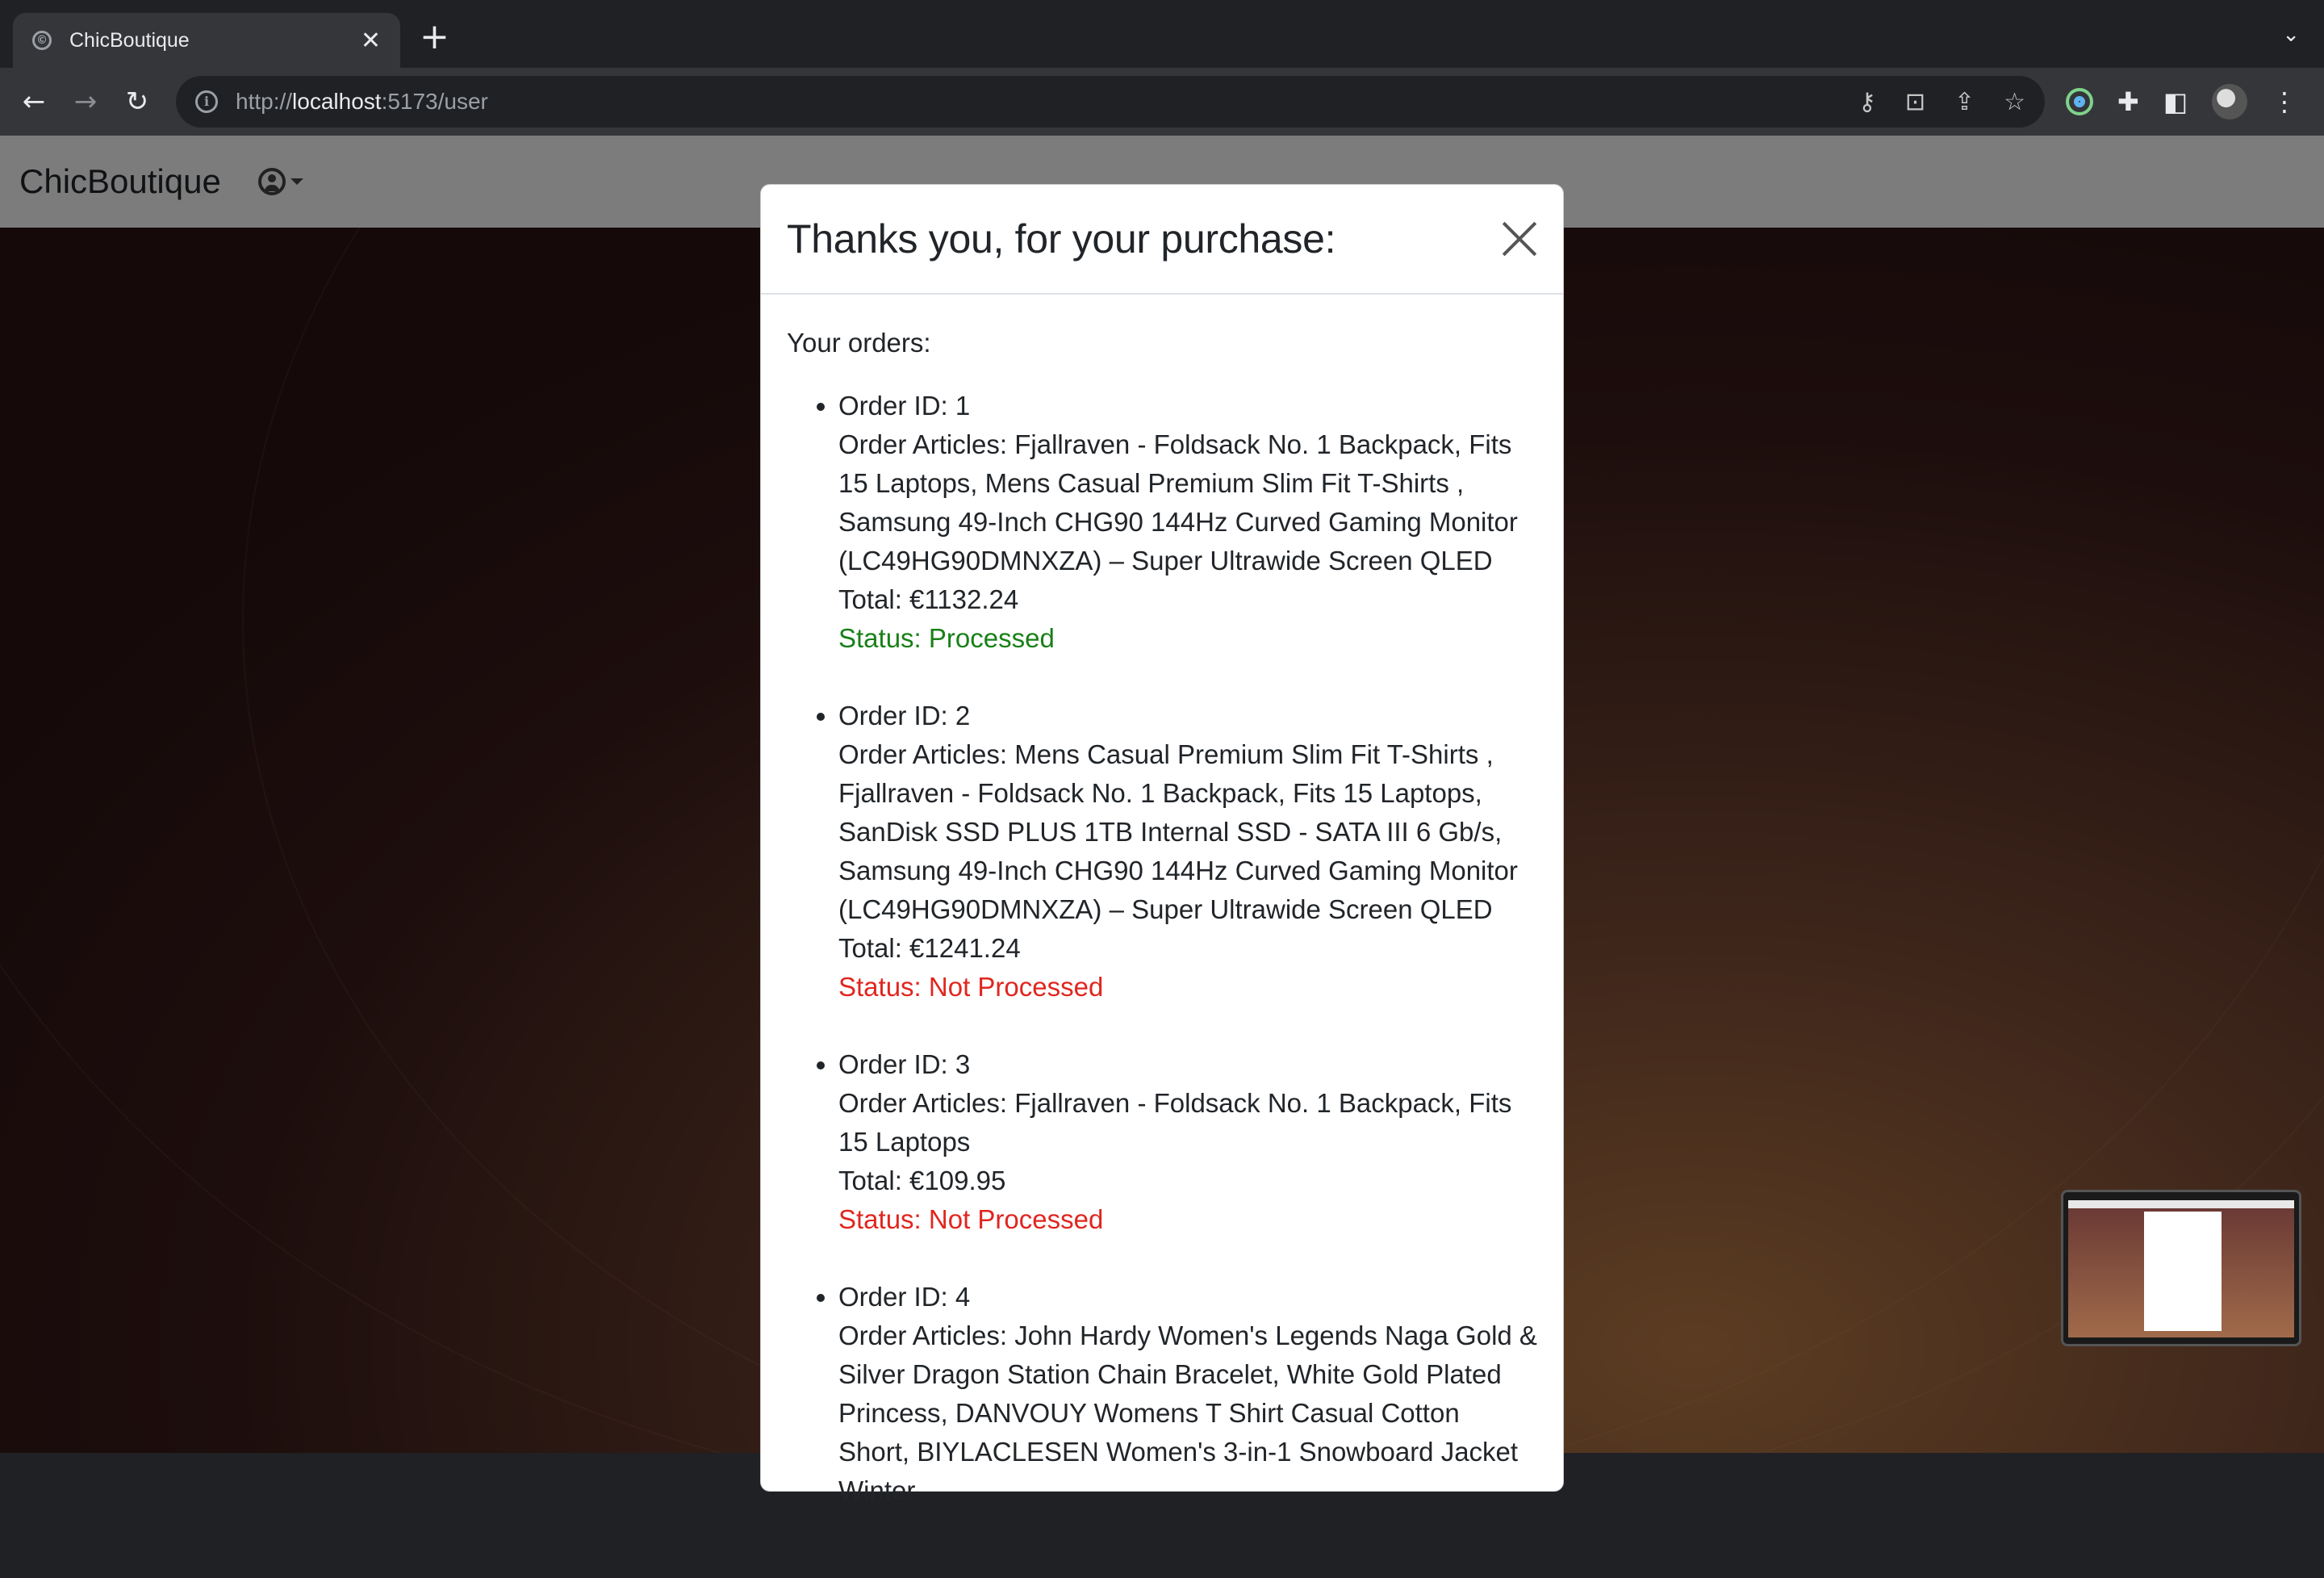 The height and width of the screenshot is (1578, 2324). I want to click on back-arrow-icon: ←, so click(34, 101).